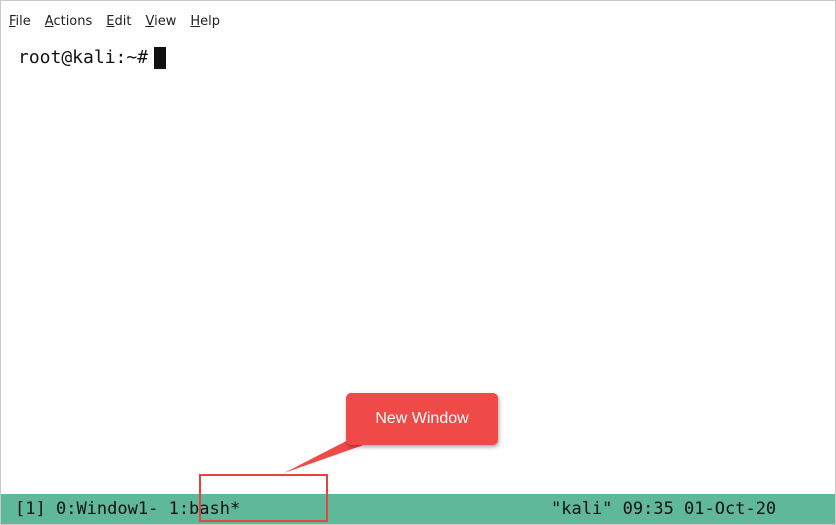  Describe the element at coordinates (165, 21) in the screenshot. I see `menu-view-label: iew` at that location.